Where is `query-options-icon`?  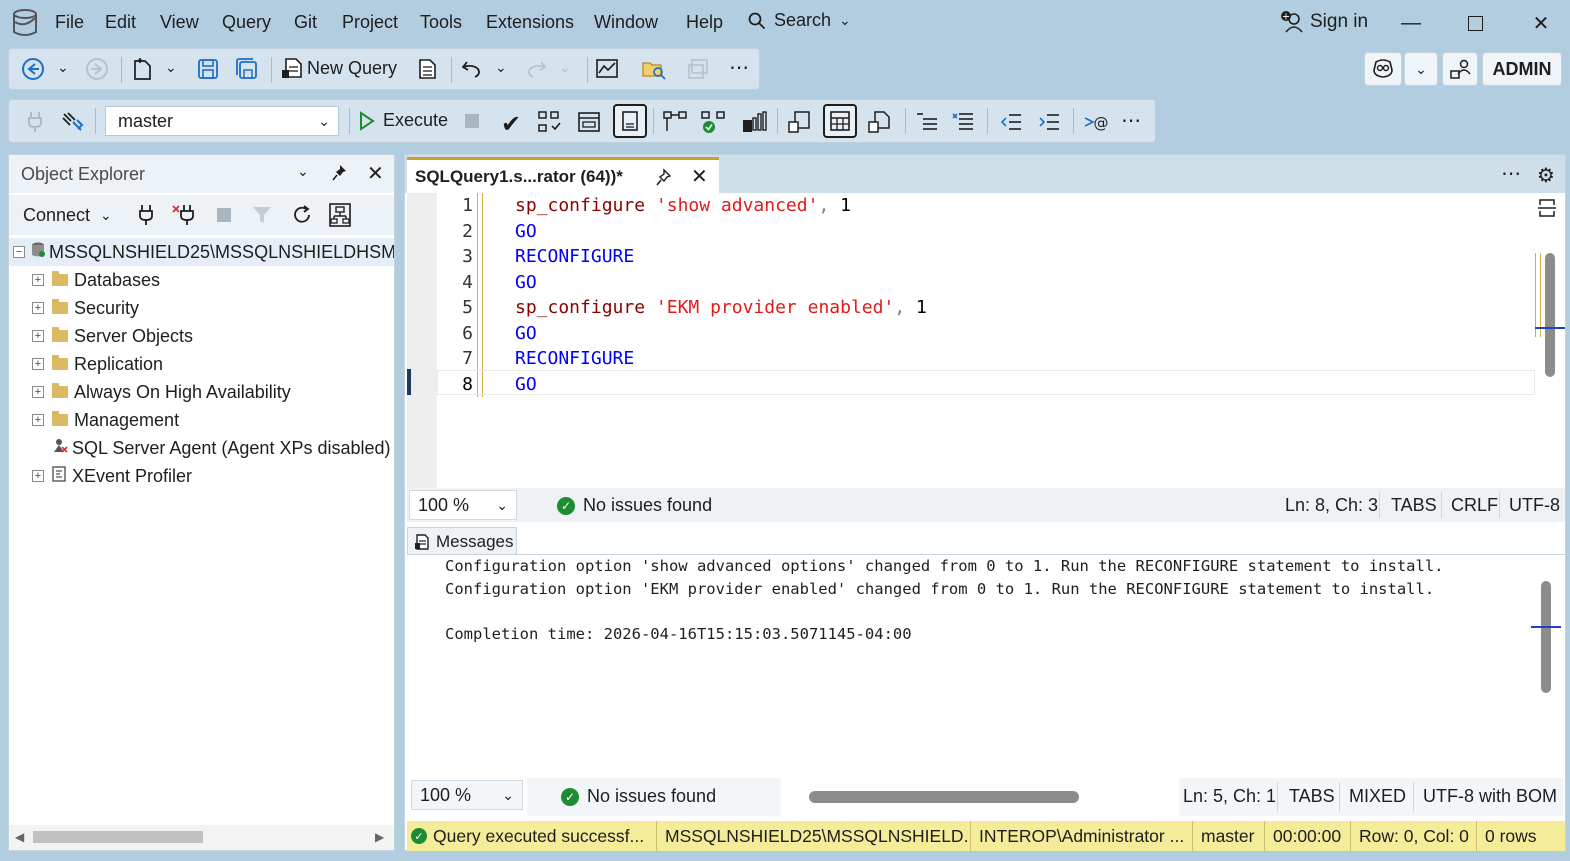
query-options-icon is located at coordinates (589, 122).